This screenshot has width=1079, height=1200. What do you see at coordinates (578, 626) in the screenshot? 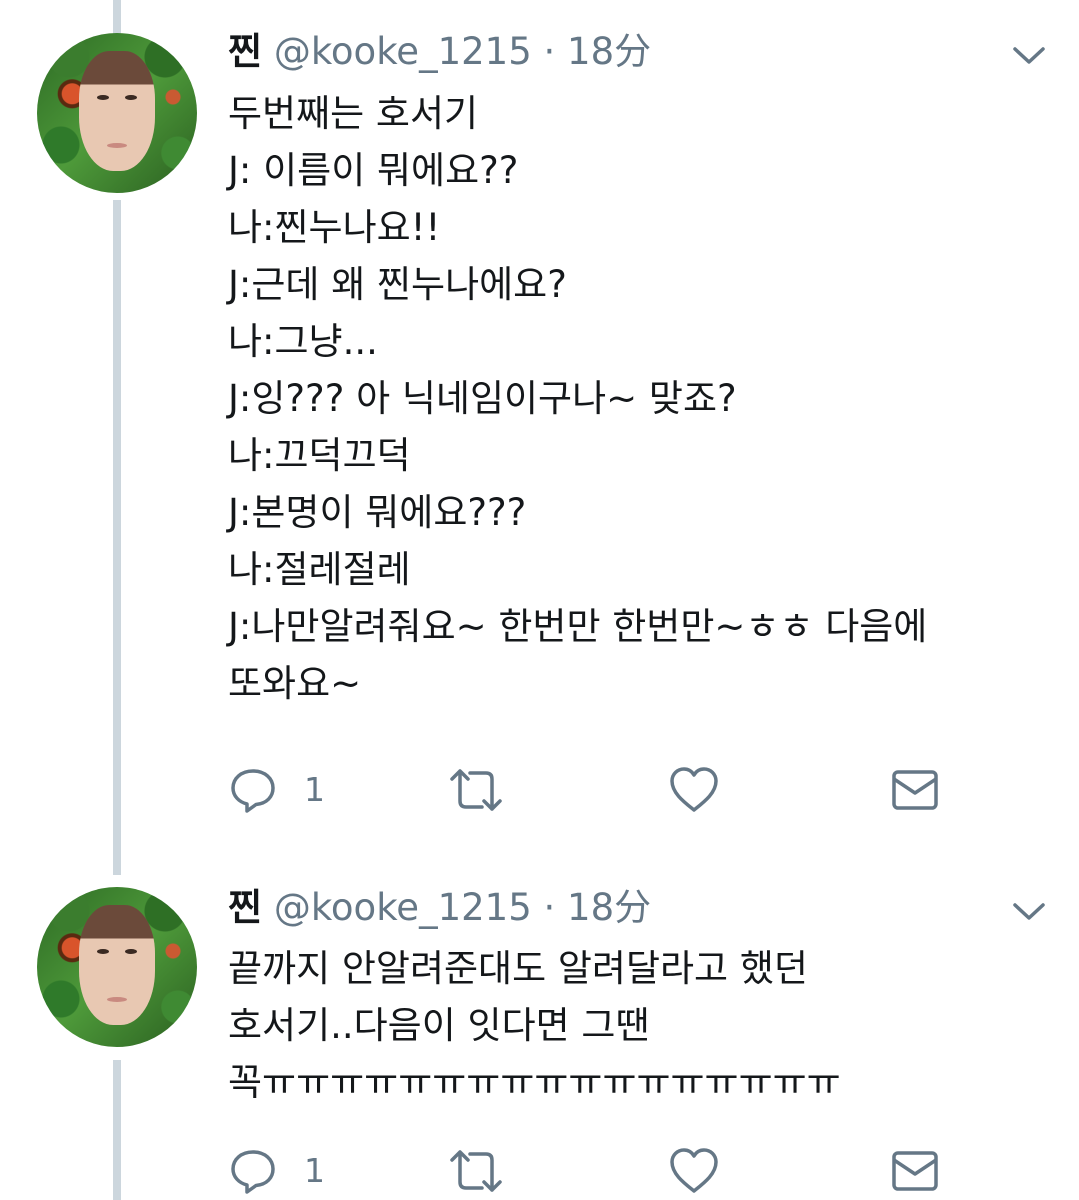
I see `tweet-line: J:나만알려줘요~ 한번만 한번만~ㅎㅎ 다음에` at bounding box center [578, 626].